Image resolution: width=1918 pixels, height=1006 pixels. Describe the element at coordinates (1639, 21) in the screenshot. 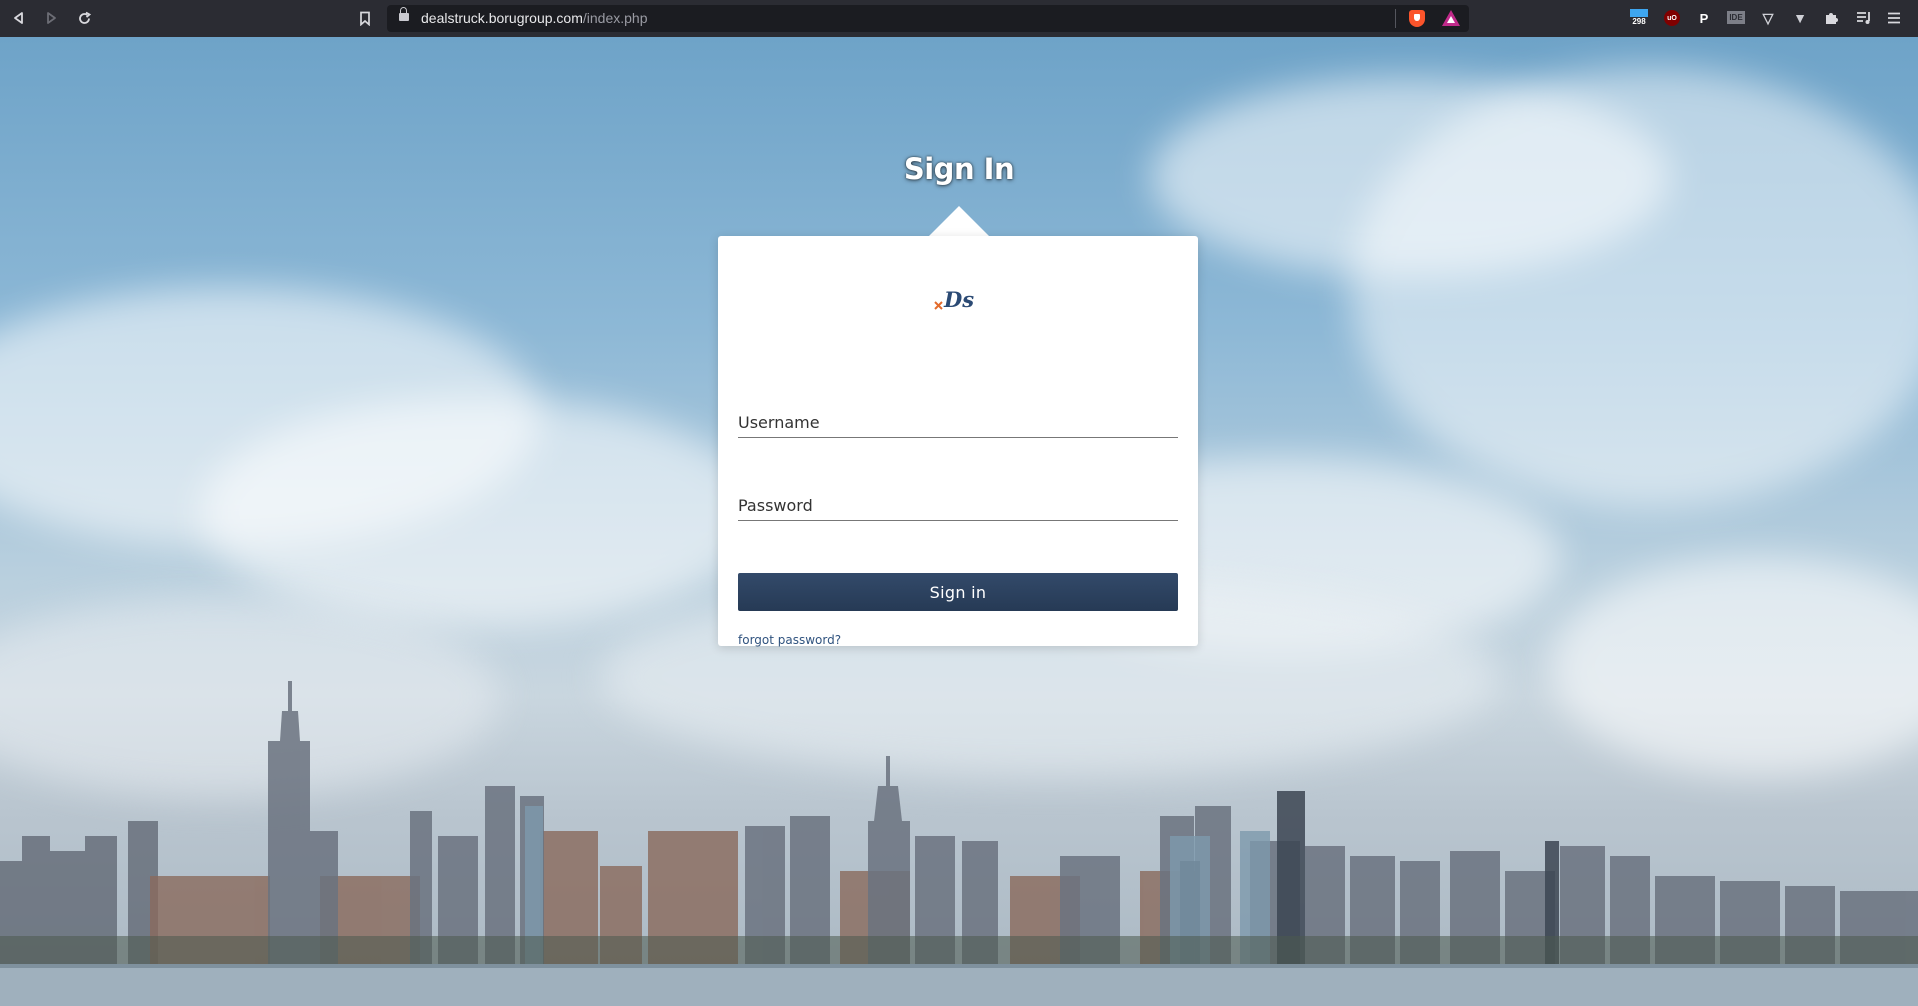

I see `counter-badge: 298` at that location.